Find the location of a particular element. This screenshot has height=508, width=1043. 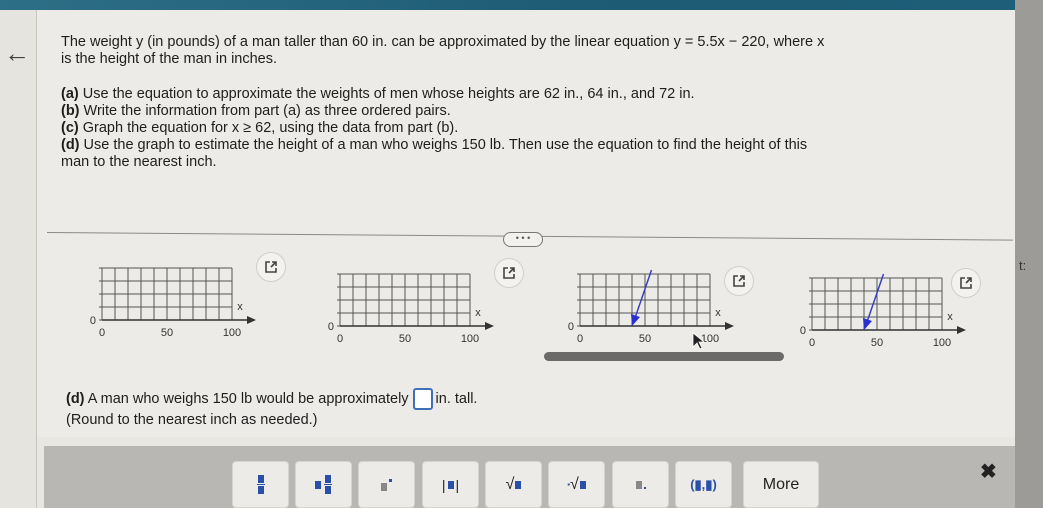

left-strip: ← is located at coordinates (18, 259).